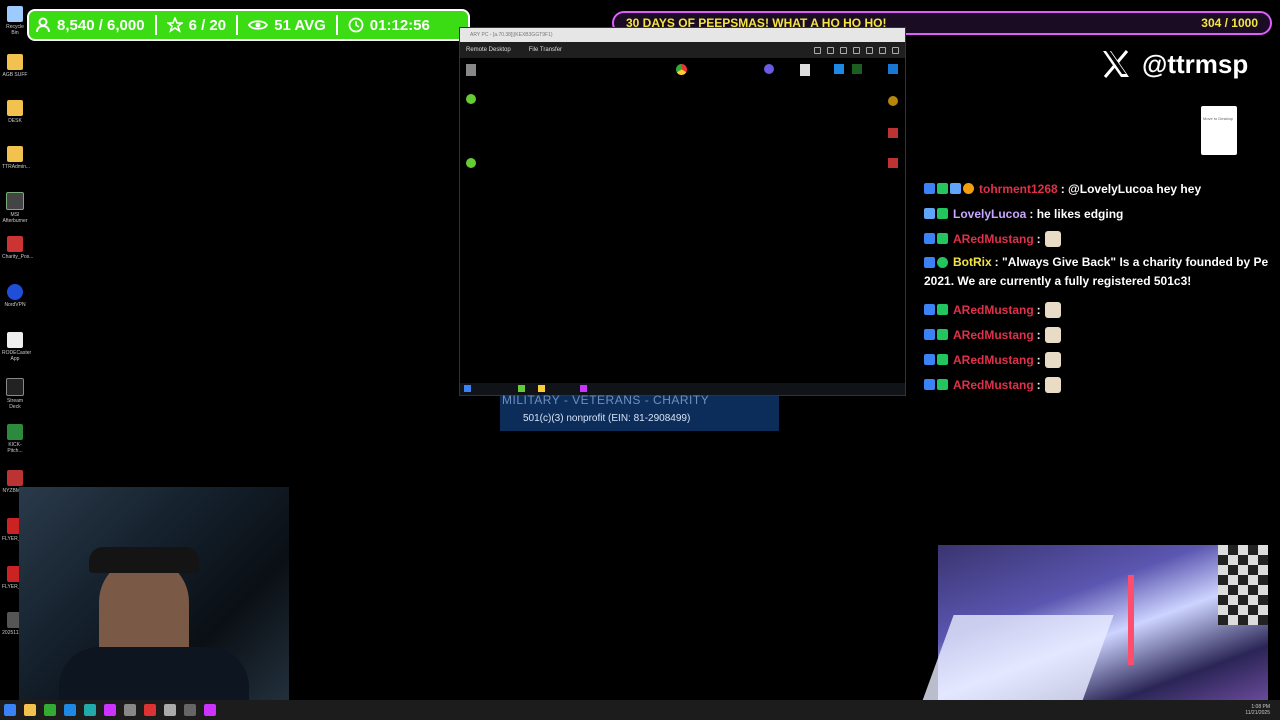  What do you see at coordinates (471, 70) in the screenshot?
I see `remote-recycle-icon` at bounding box center [471, 70].